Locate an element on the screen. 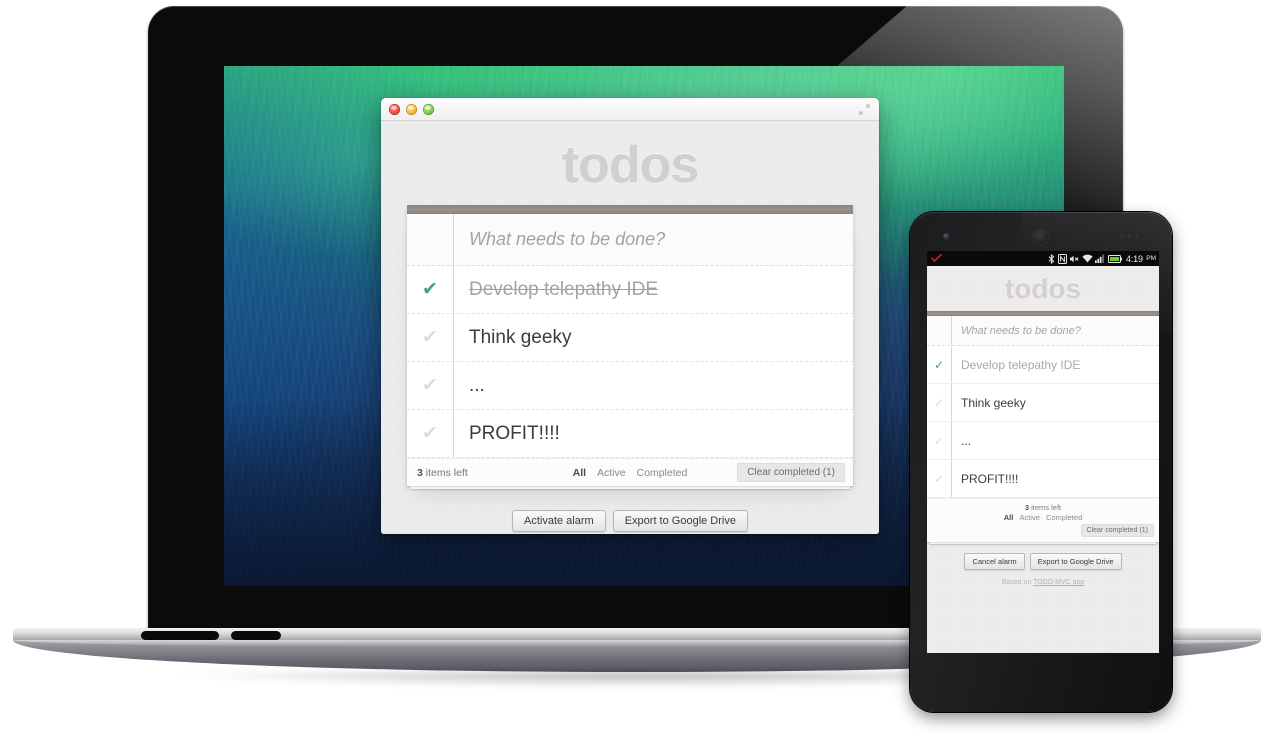 The height and width of the screenshot is (734, 1280). phone-credit-line: Based on TODO MVC app is located at coordinates (1043, 582).